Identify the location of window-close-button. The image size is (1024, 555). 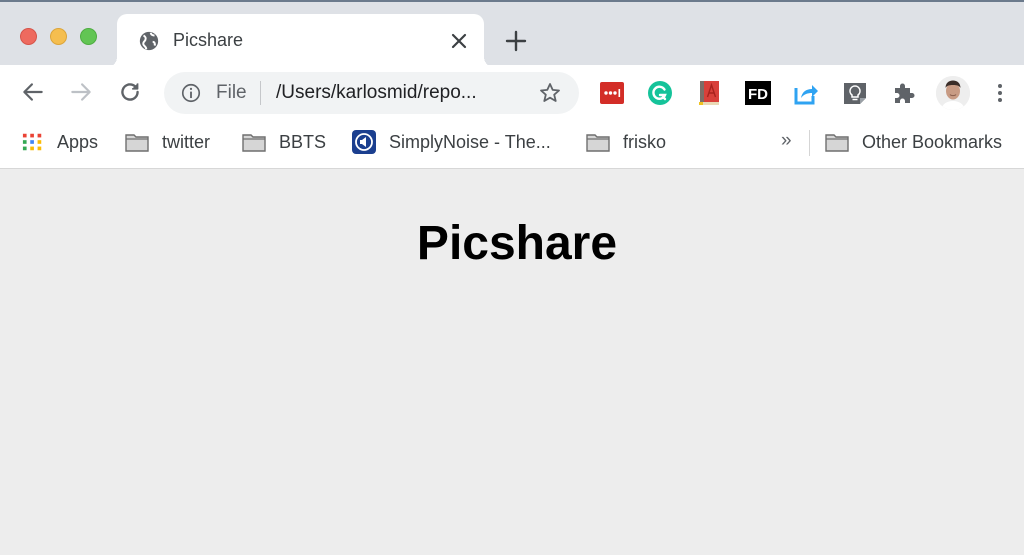
(28, 36).